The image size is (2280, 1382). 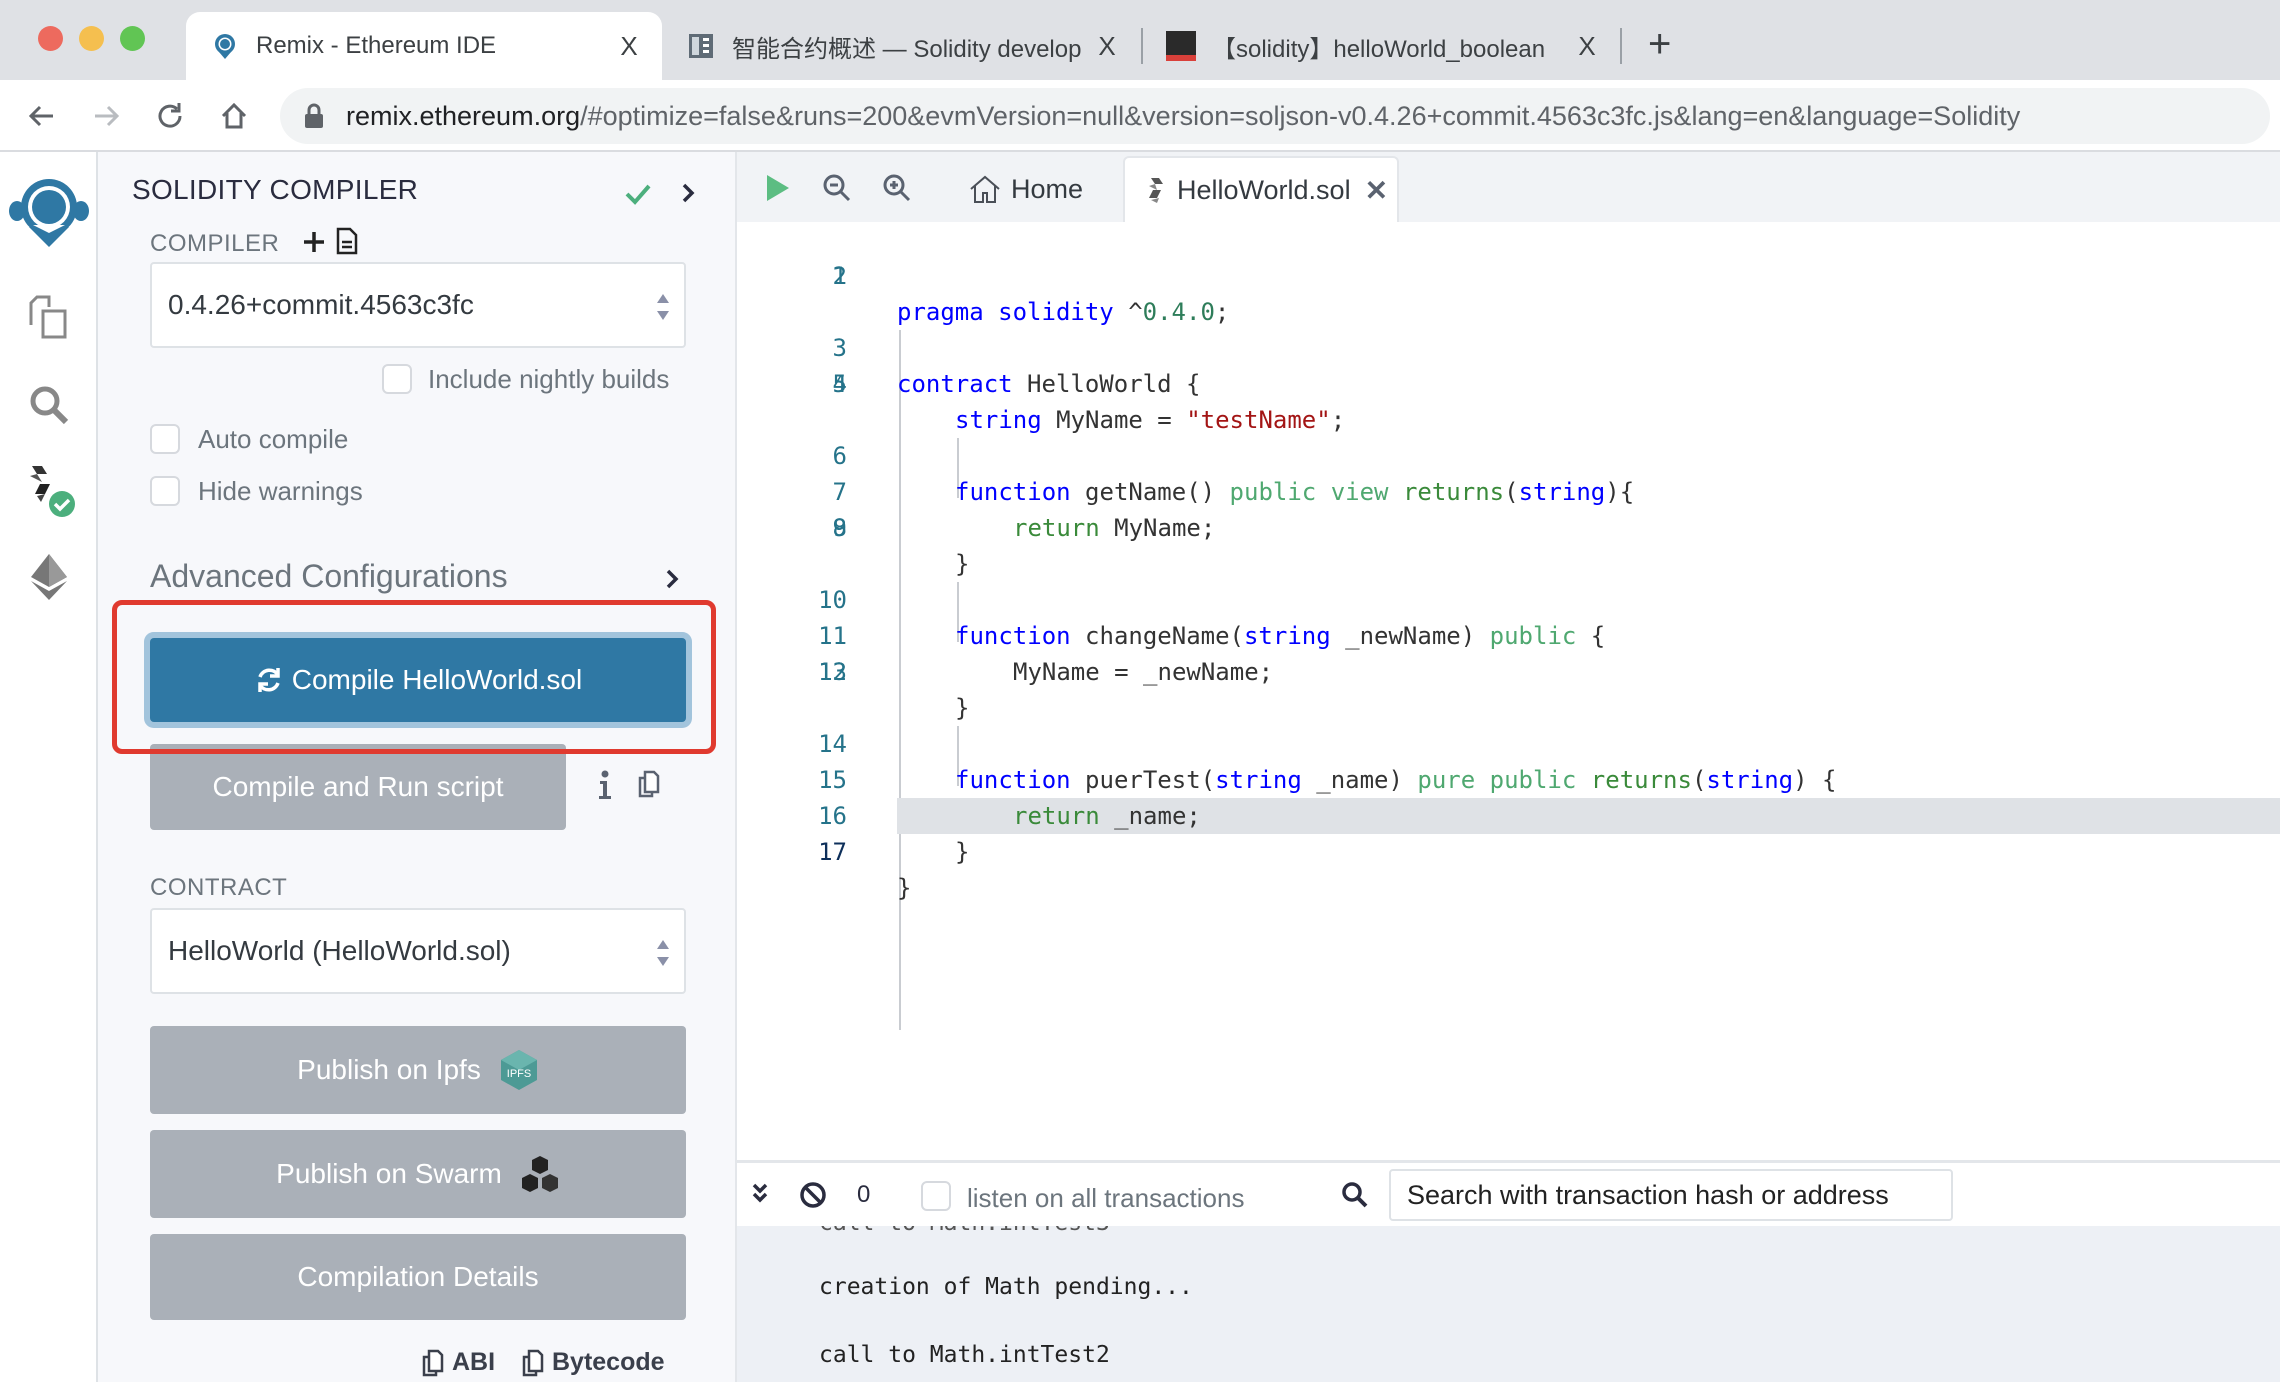 I want to click on log-line: call to Math.intTest2, so click(x=964, y=1355).